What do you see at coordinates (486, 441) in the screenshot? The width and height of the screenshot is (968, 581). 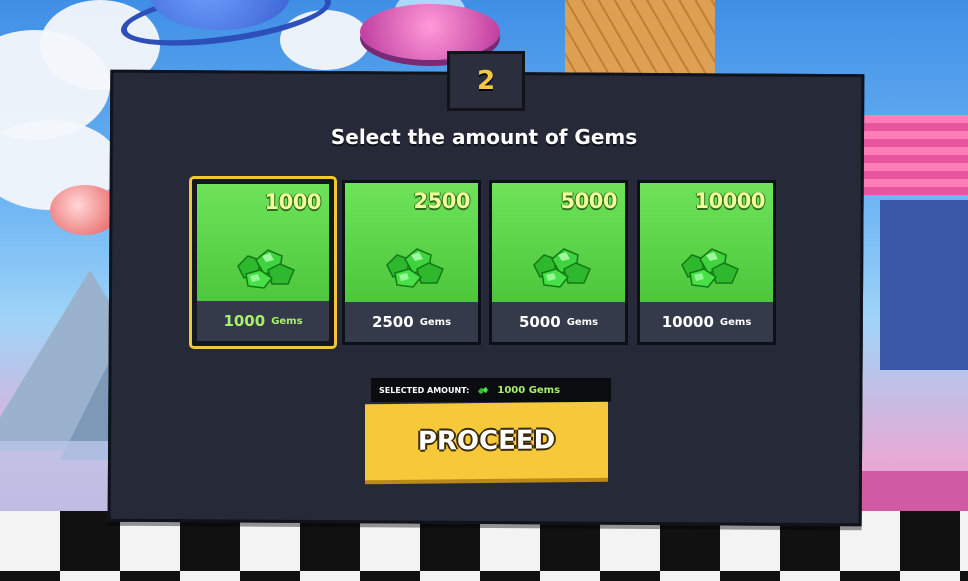 I see `proceed-button: PROCEED` at bounding box center [486, 441].